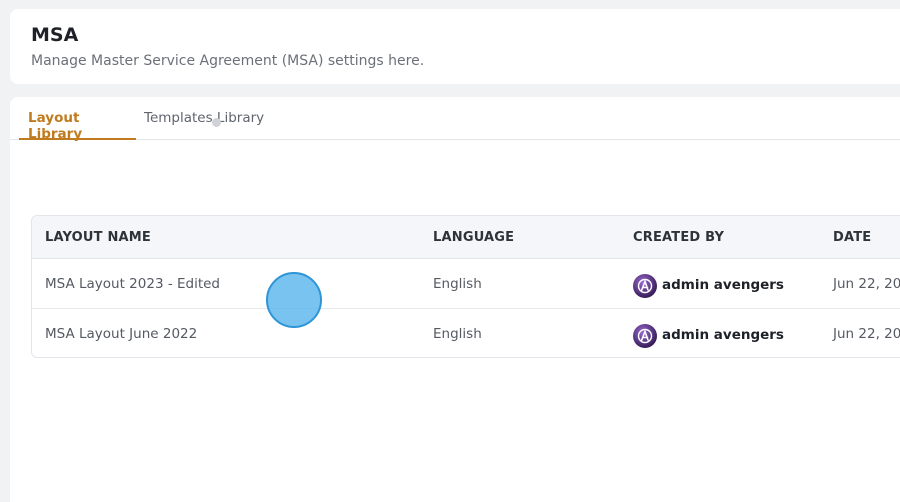  Describe the element at coordinates (455, 119) in the screenshot. I see `tab-bar: Layout Library Templates Library` at that location.